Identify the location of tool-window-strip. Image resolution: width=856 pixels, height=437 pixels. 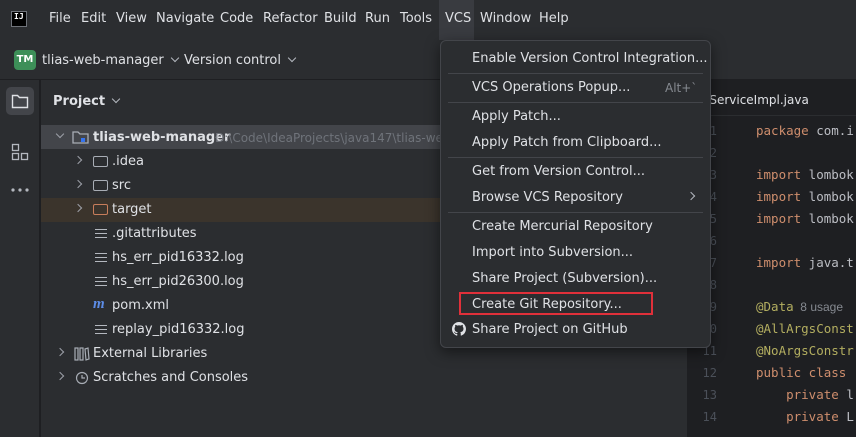
(20, 258).